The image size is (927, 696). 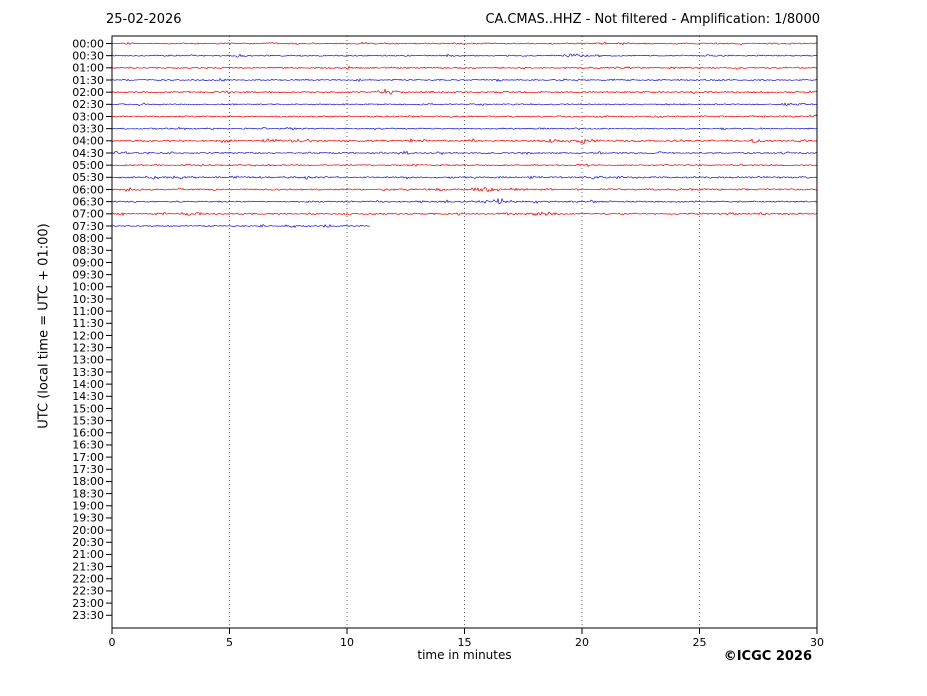 I want to click on y-tick-label: 17:30, so click(x=88, y=469).